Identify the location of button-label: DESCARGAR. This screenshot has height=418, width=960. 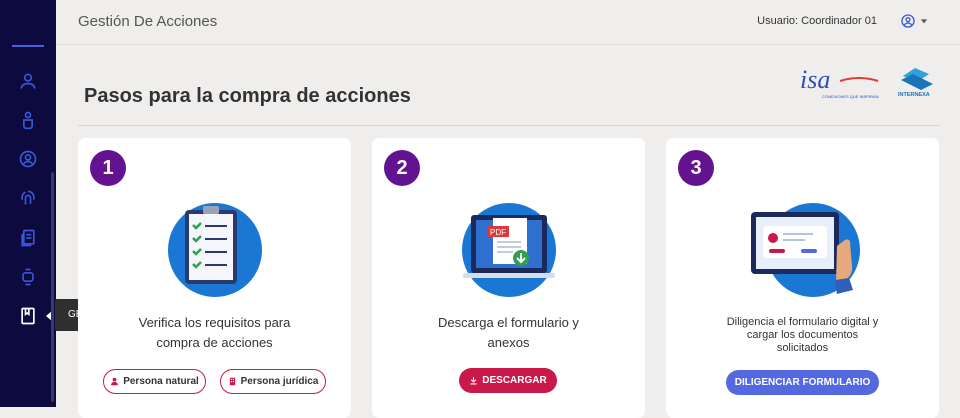
(514, 380).